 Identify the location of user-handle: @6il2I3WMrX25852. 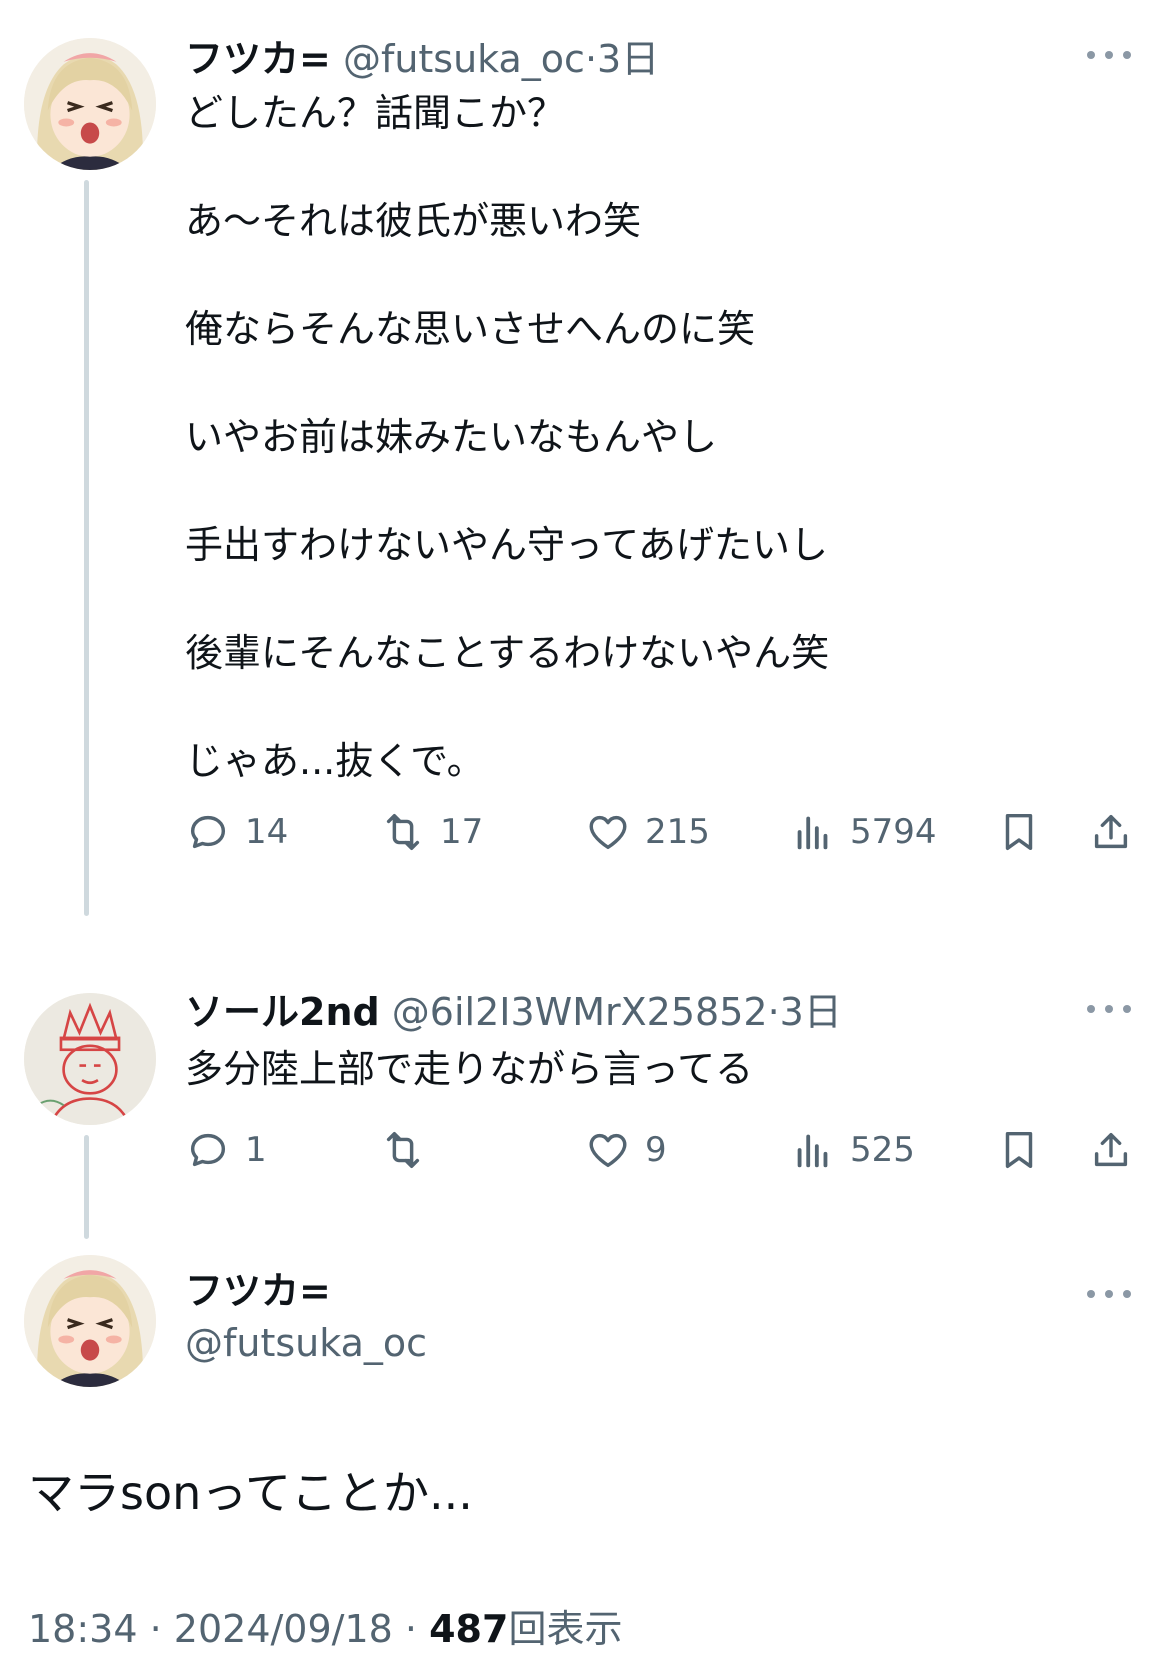
(580, 1012).